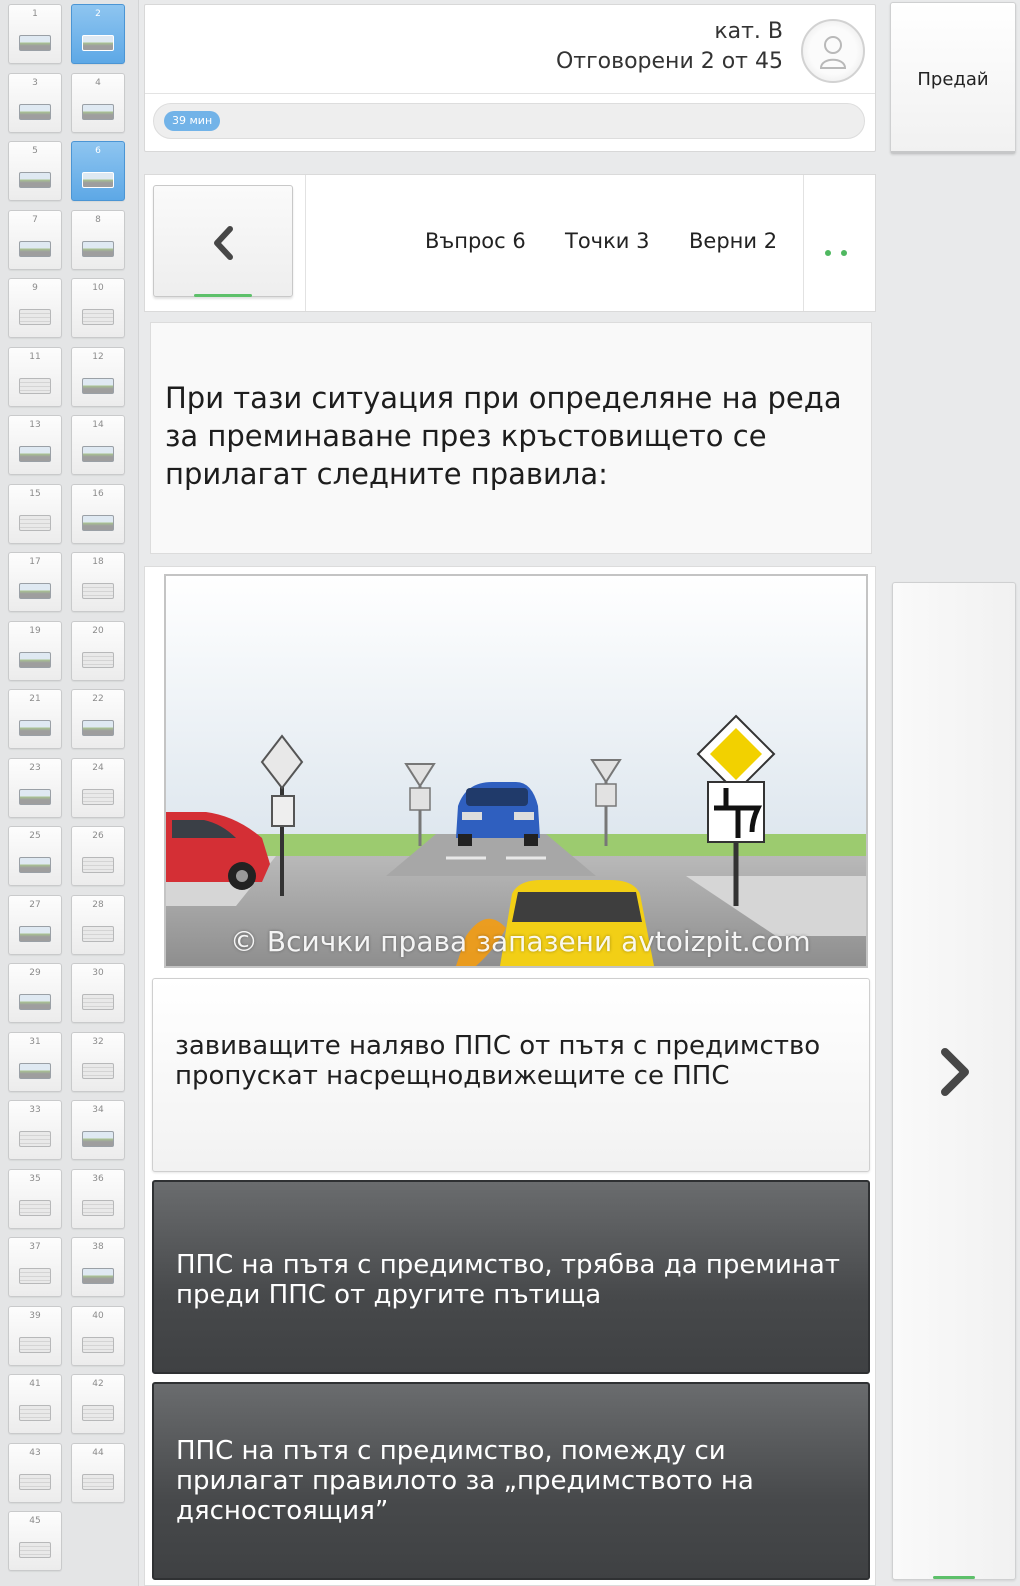 The image size is (1020, 1586). Describe the element at coordinates (954, 1577) in the screenshot. I see `next-button-accent` at that location.